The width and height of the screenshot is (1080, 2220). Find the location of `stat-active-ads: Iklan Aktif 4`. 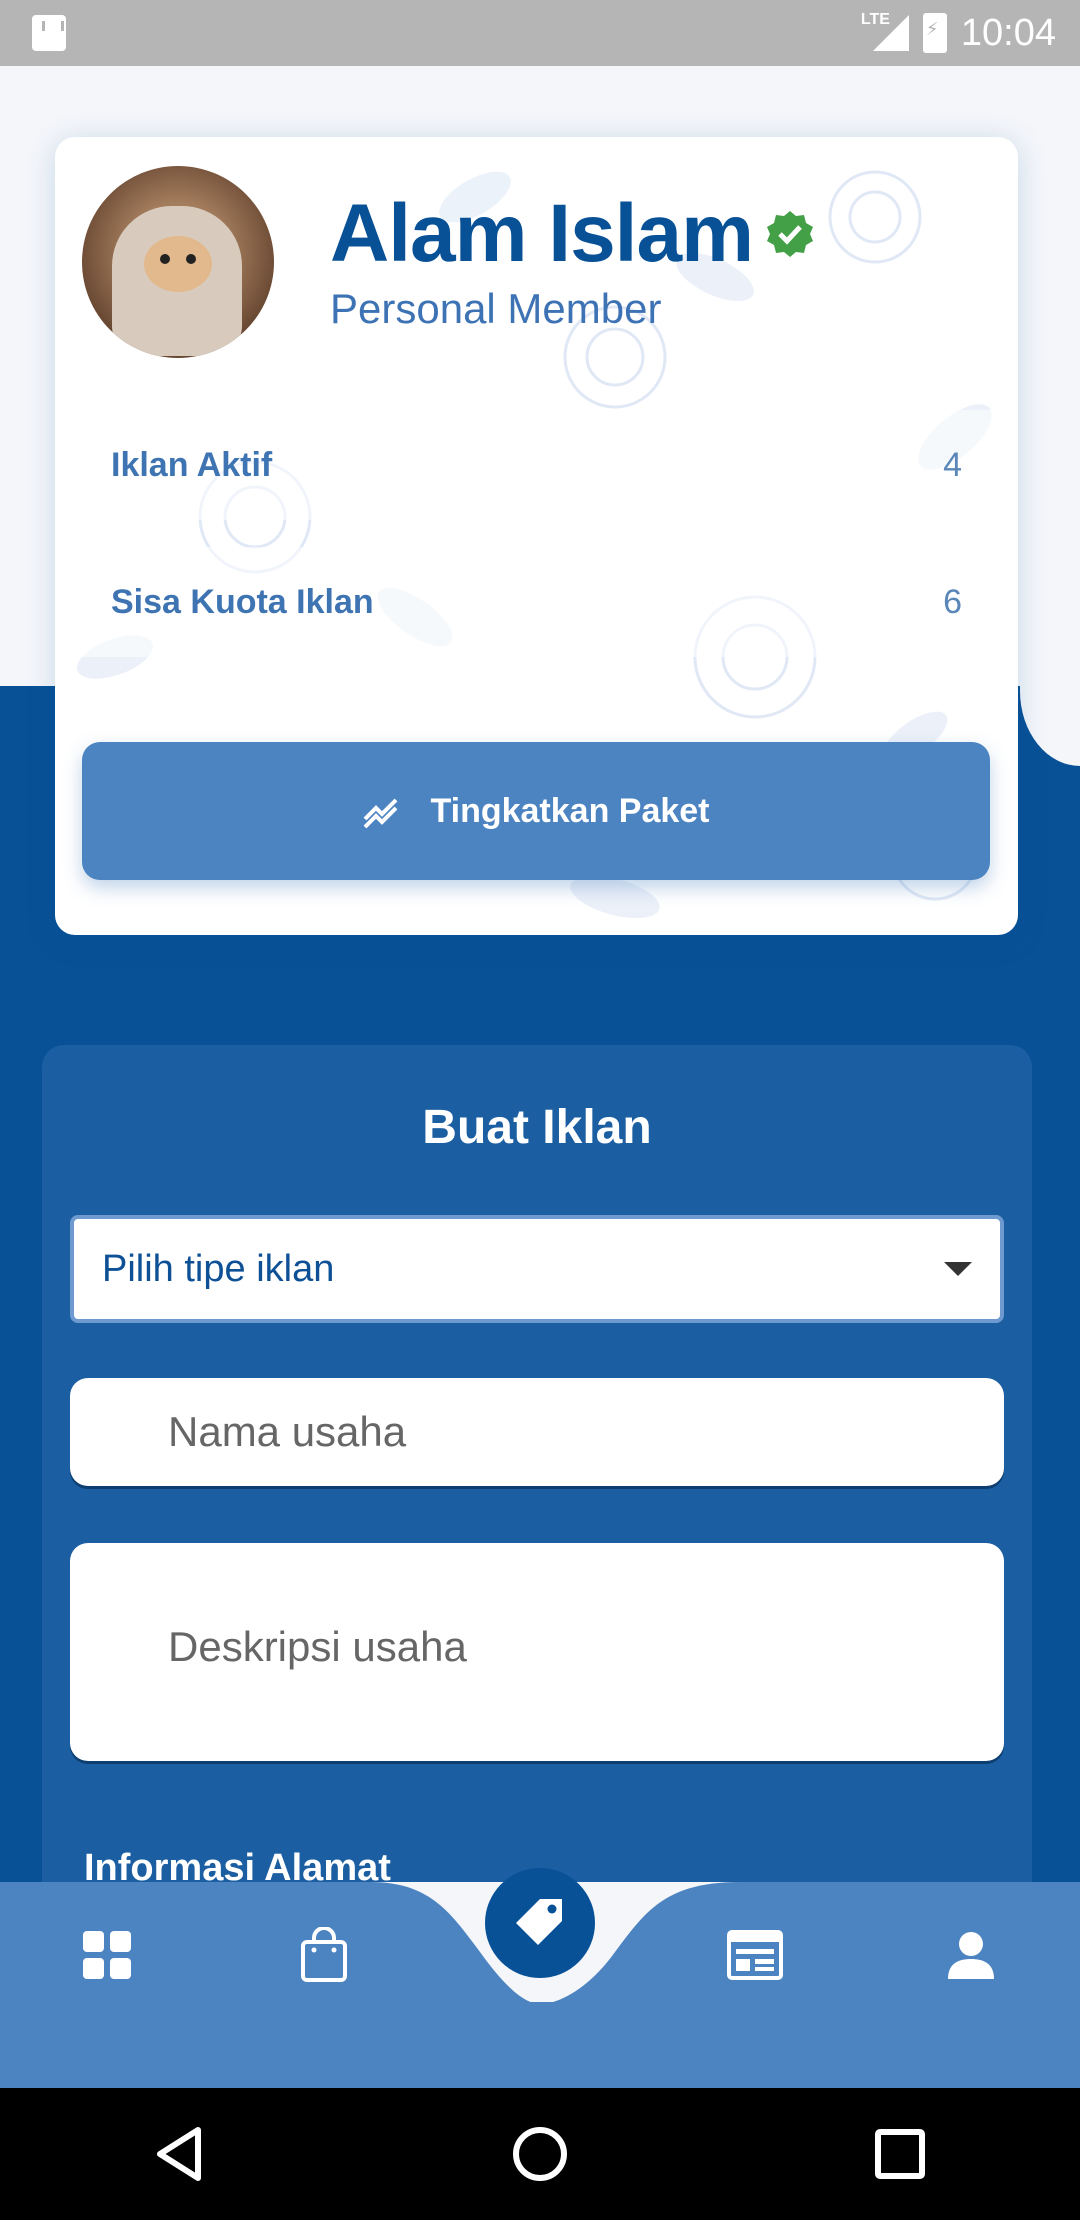

stat-active-ads: Iklan Aktif 4 is located at coordinates (536, 465).